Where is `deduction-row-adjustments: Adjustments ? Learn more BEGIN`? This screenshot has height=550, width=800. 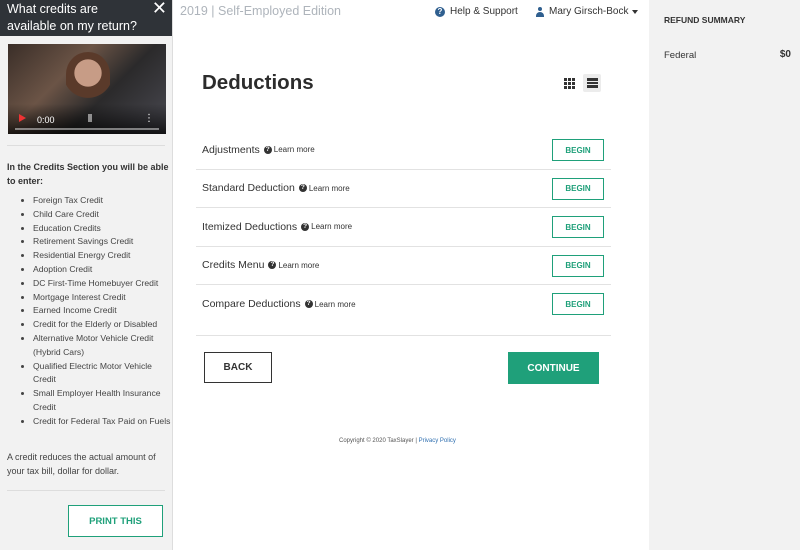 deduction-row-adjustments: Adjustments ? Learn more BEGIN is located at coordinates (403, 150).